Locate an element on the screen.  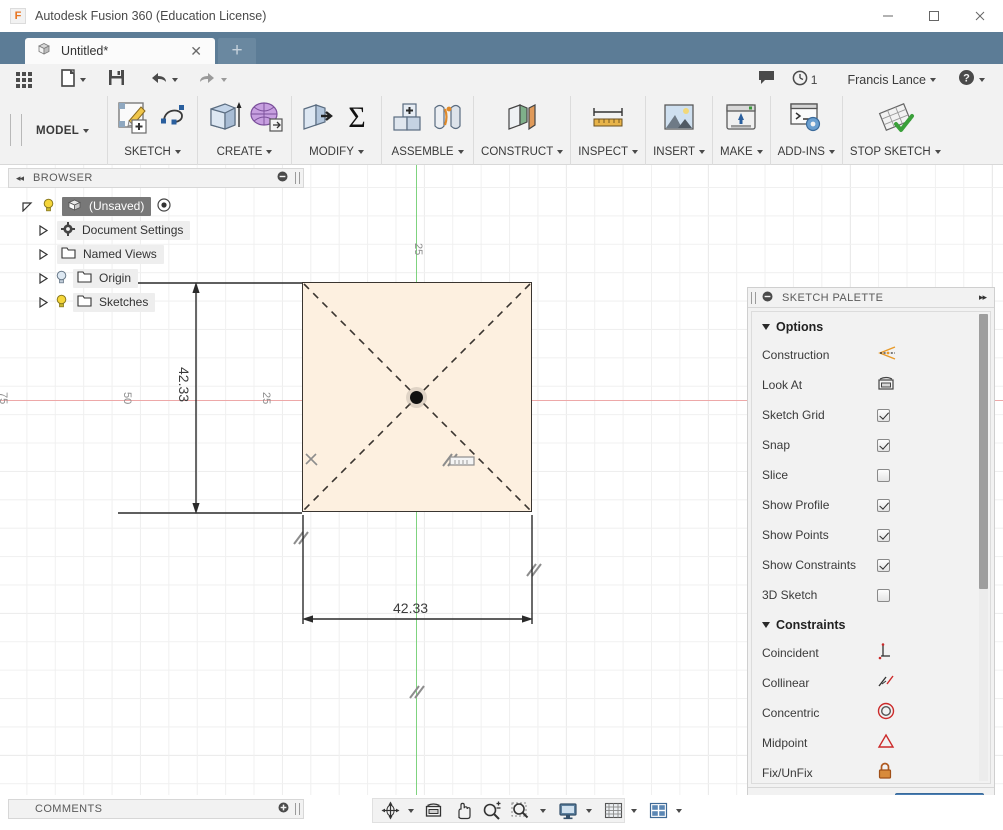
palette-row-coincident: Coincident is located at coordinates (871, 653).